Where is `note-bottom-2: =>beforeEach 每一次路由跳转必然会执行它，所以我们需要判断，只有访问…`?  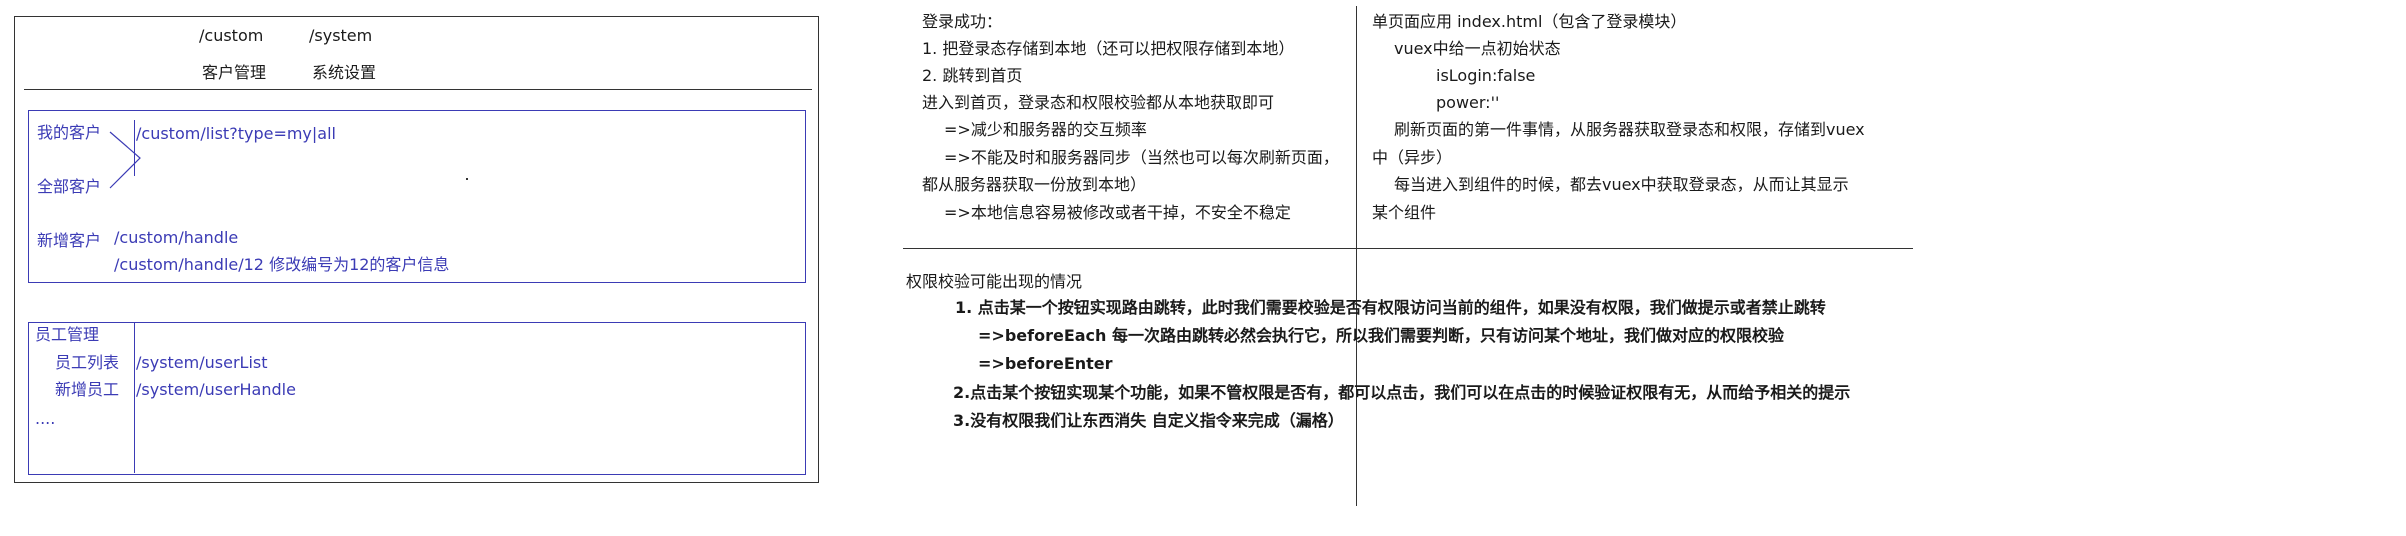 note-bottom-2: =>beforeEach 每一次路由跳转必然会执行它，所以我们需要判断，只有访问… is located at coordinates (1381, 335).